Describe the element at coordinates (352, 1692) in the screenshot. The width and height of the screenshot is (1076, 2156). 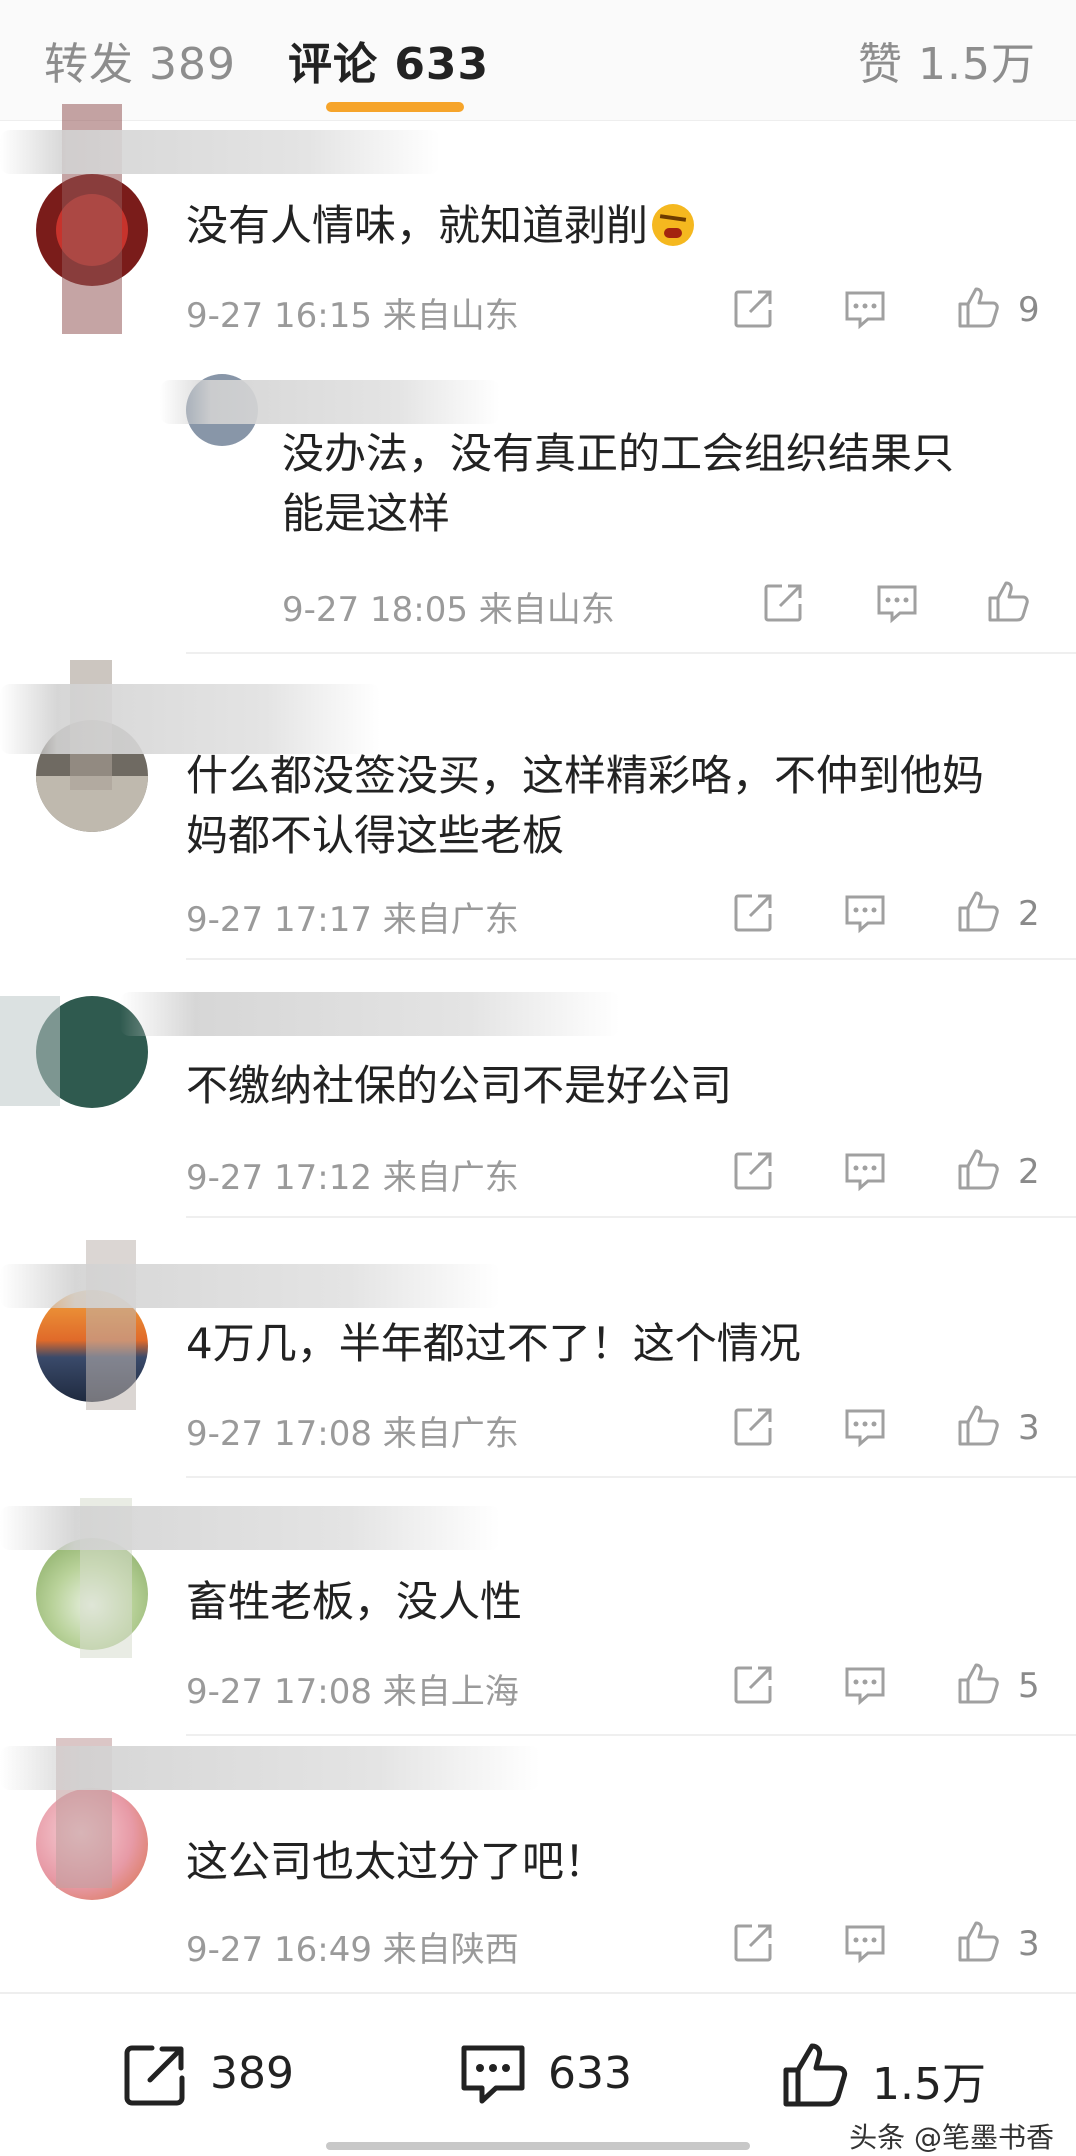
I see `comment-meta: 9-27 17:08 来自上海` at that location.